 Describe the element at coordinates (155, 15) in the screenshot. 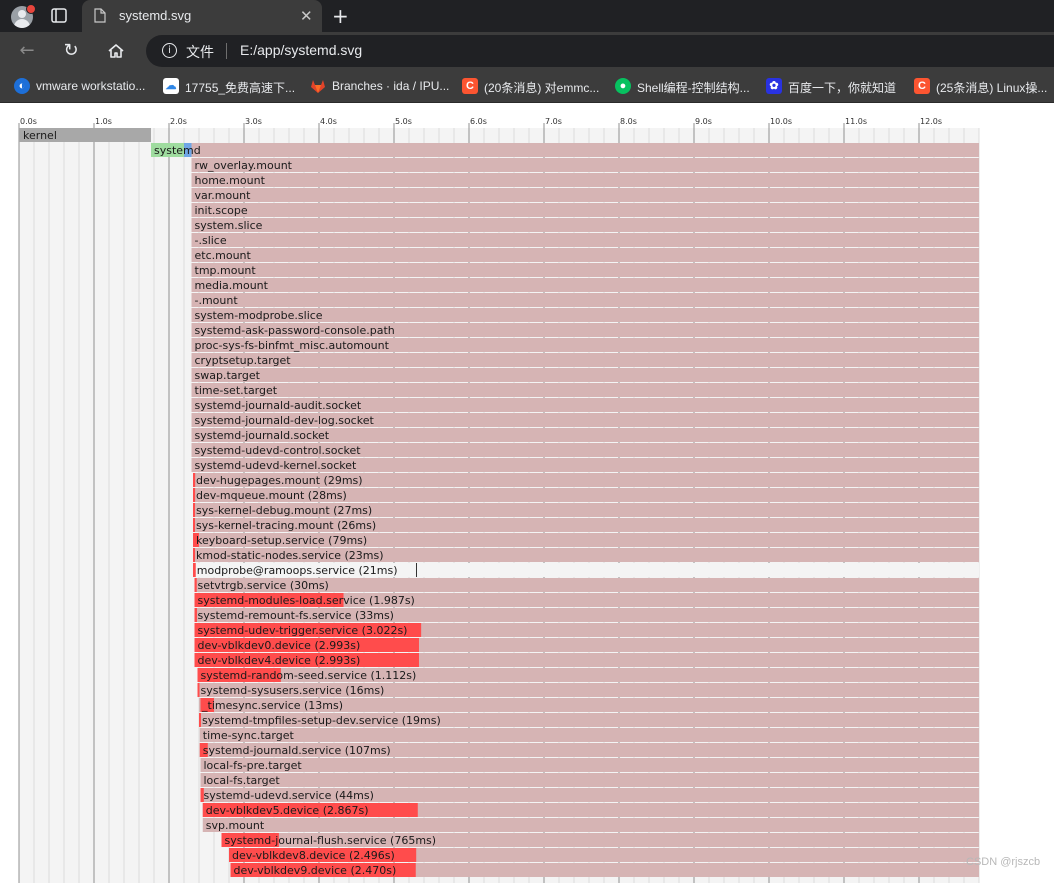

I see `tab-title: systemd.svg` at that location.